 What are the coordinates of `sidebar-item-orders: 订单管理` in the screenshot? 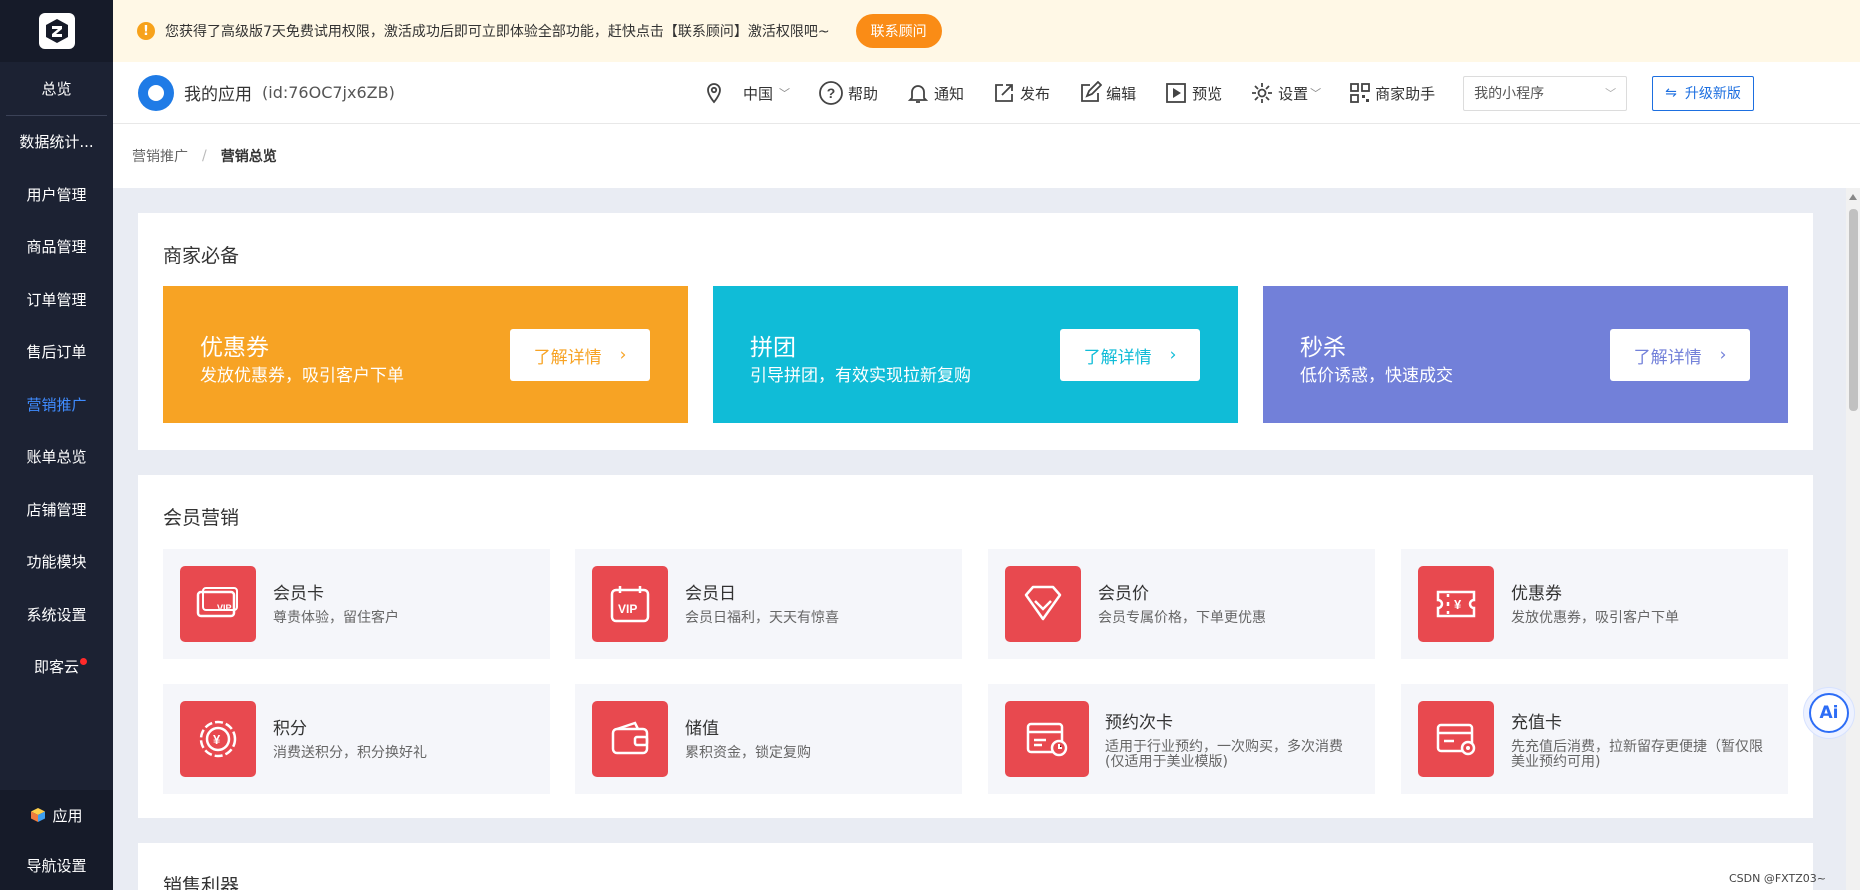 It's located at (56, 299).